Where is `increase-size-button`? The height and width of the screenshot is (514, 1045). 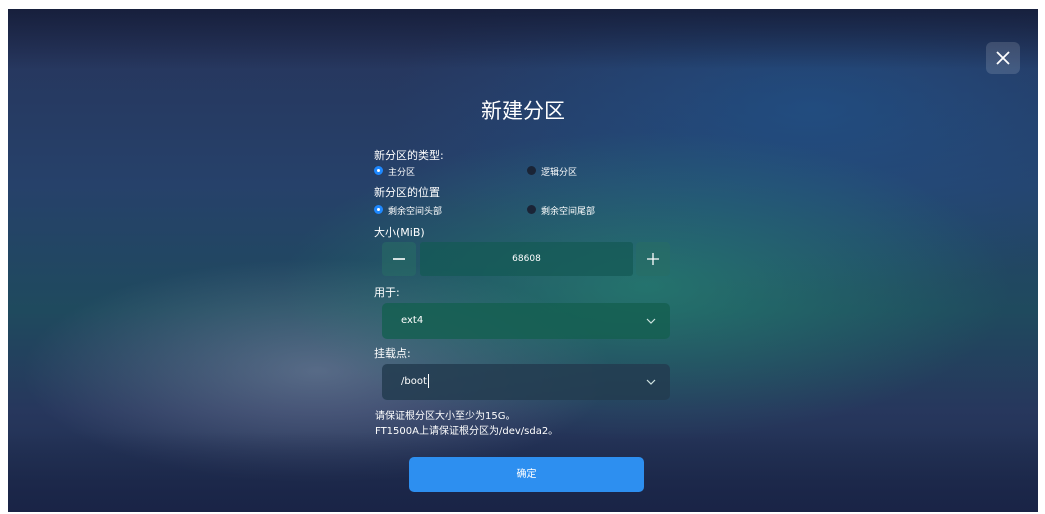 increase-size-button is located at coordinates (653, 259).